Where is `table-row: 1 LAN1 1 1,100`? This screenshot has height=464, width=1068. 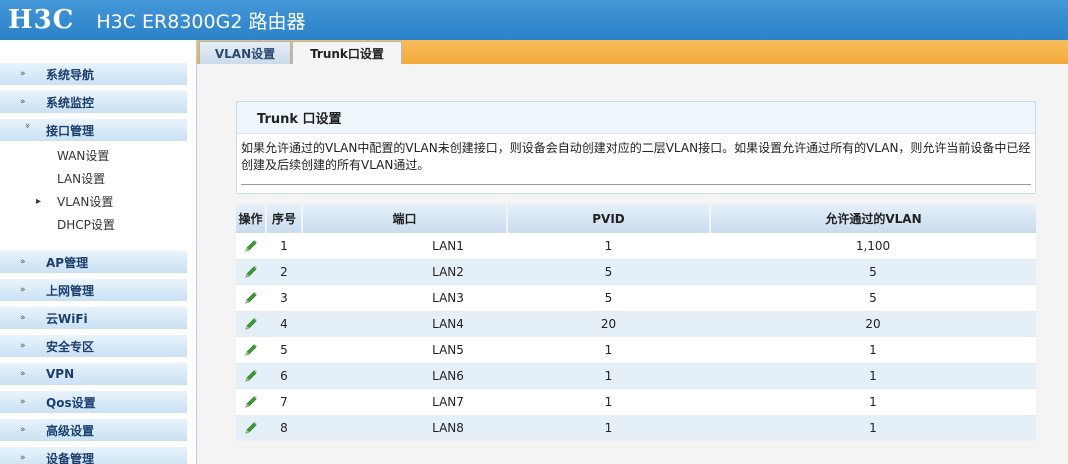 table-row: 1 LAN1 1 1,100 is located at coordinates (636, 246).